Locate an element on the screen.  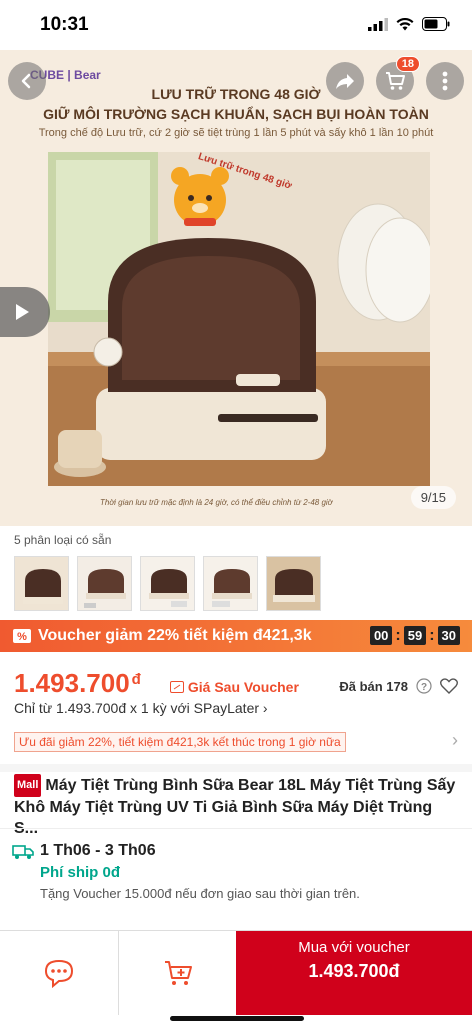
voucher-ticket-icon is located at coordinates (177, 687).